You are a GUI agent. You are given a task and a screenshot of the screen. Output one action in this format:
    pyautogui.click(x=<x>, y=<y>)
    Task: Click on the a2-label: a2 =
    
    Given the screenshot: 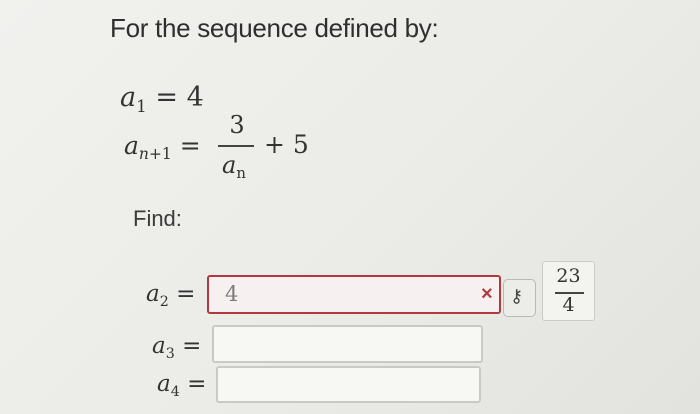 What is the action you would take?
    pyautogui.click(x=171, y=295)
    